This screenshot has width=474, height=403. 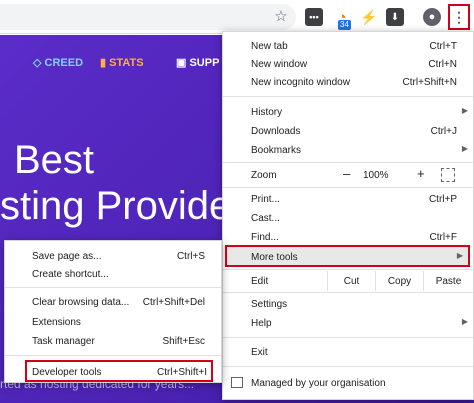 What do you see at coordinates (113, 341) in the screenshot?
I see `submenu-item-task-manager: Task manager Shift+Esc` at bounding box center [113, 341].